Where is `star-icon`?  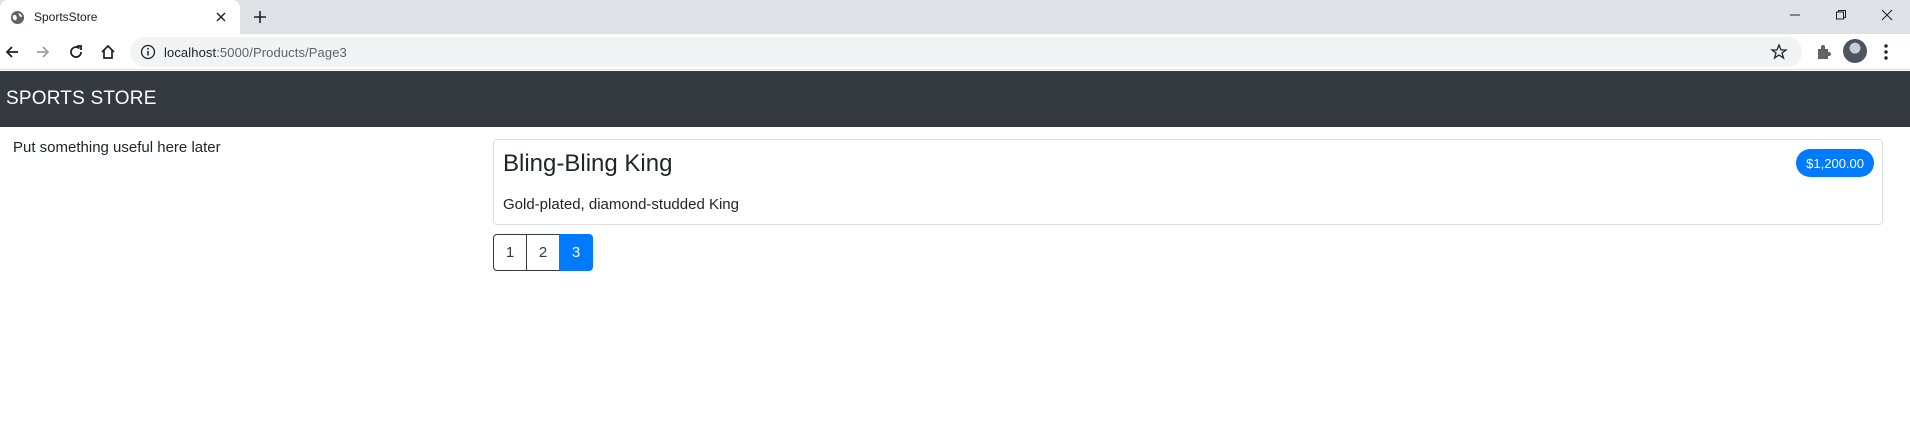
star-icon is located at coordinates (1779, 52).